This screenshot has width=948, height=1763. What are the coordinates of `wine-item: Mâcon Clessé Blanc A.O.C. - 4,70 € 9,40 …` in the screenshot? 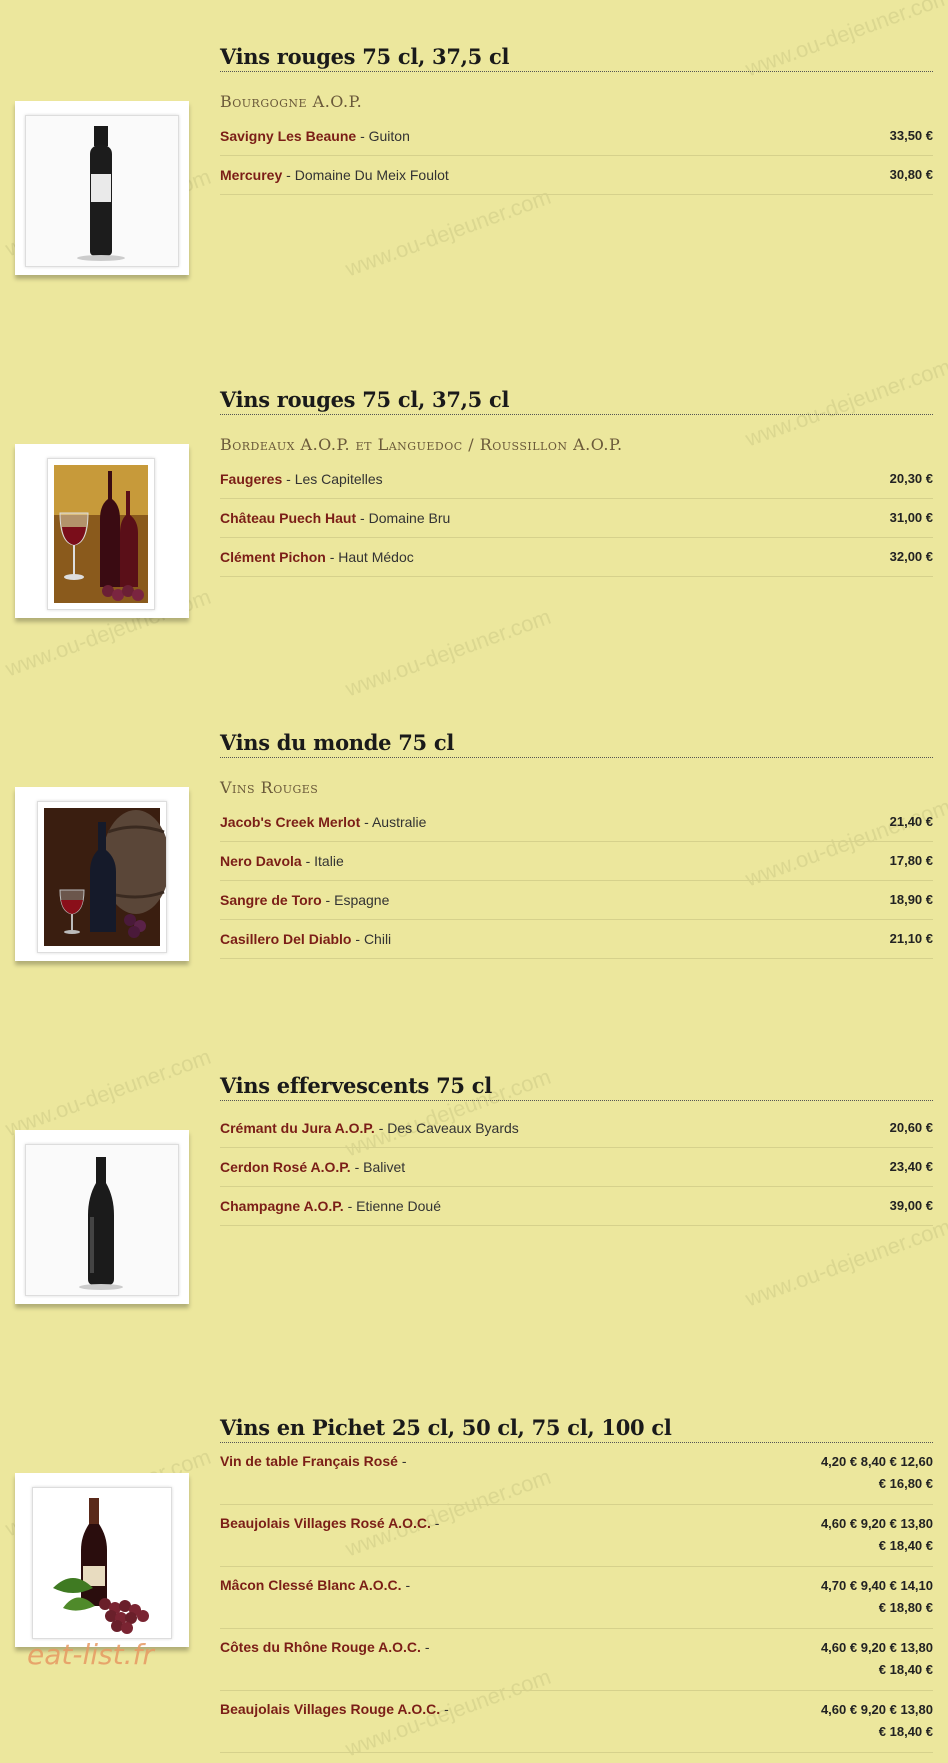 It's located at (576, 1598).